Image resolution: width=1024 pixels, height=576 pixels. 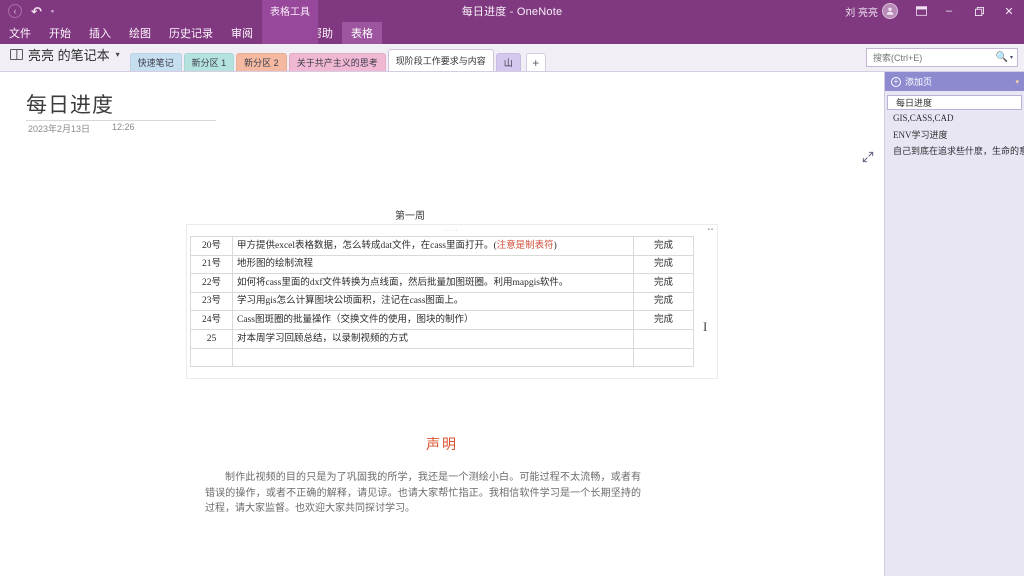 What do you see at coordinates (290, 22) in the screenshot?
I see `contextual-tools-label: 表格工具` at bounding box center [290, 22].